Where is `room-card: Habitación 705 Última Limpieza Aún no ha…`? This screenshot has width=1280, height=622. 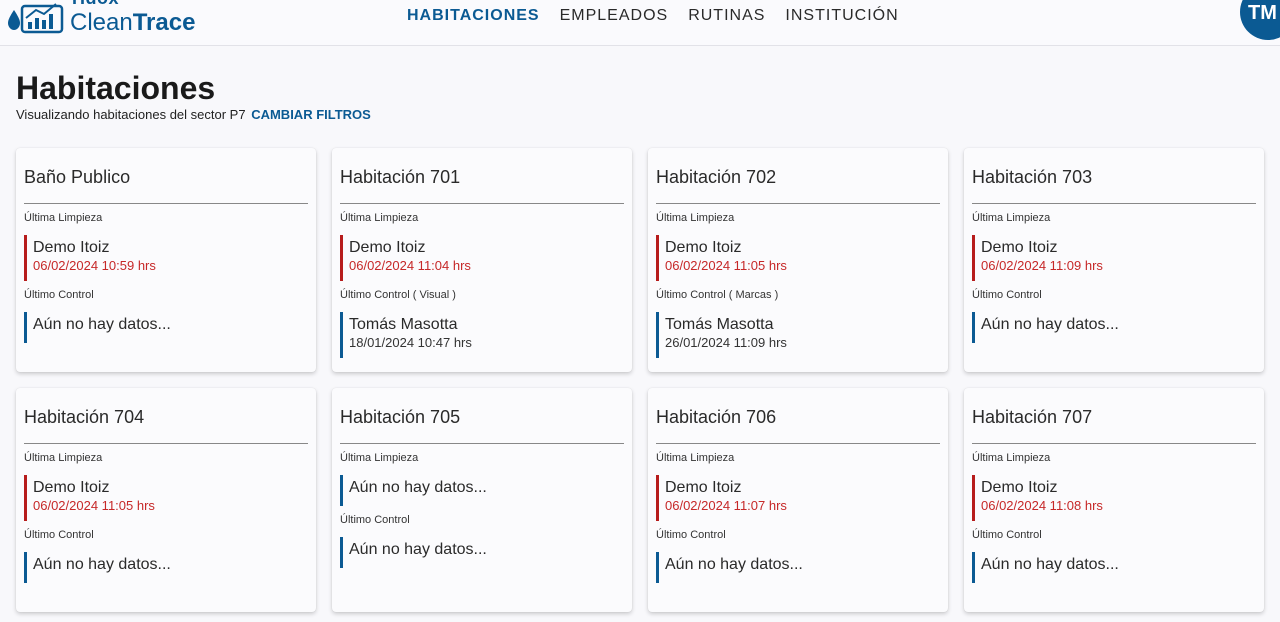
room-card: Habitación 705 Última Limpieza Aún no ha… is located at coordinates (482, 500).